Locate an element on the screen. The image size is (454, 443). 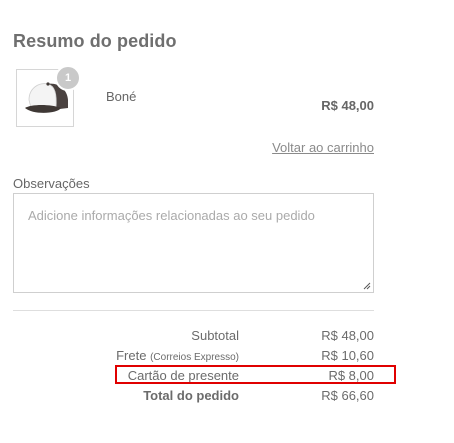
total-value: R$ 66,60 is located at coordinates (347, 395).